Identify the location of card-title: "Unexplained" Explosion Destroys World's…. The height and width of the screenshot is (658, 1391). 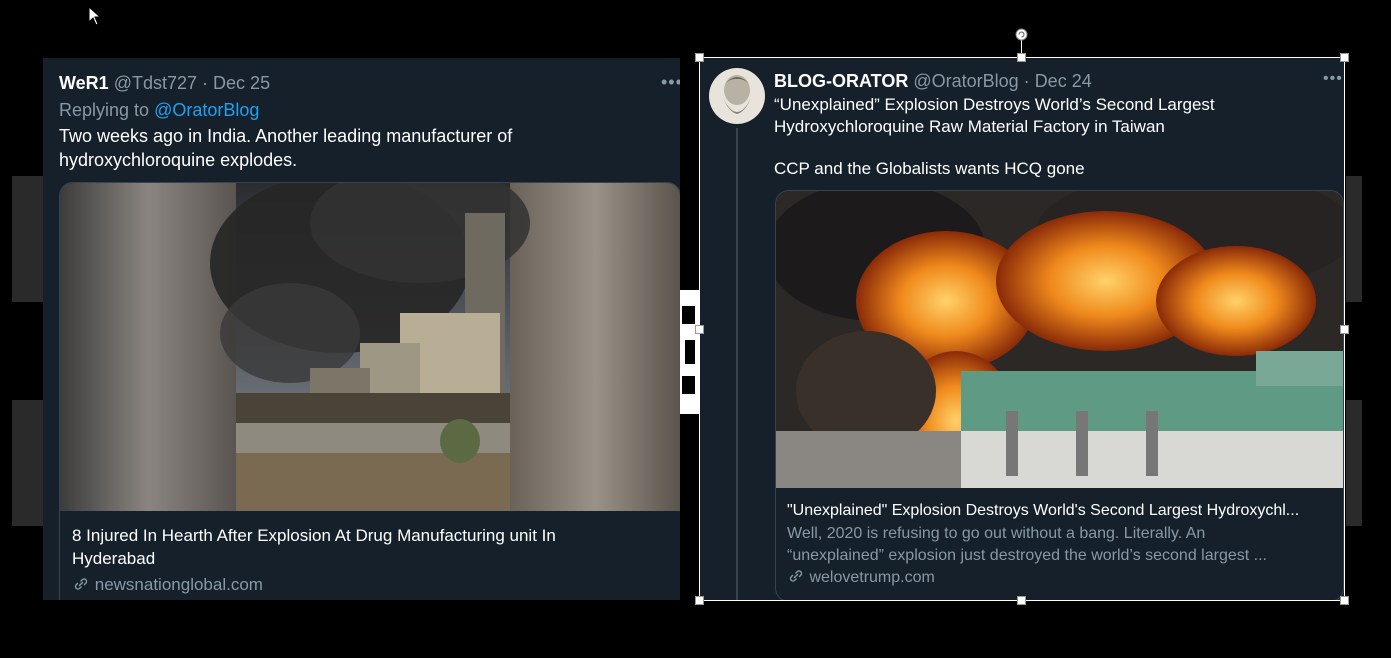
(1043, 510).